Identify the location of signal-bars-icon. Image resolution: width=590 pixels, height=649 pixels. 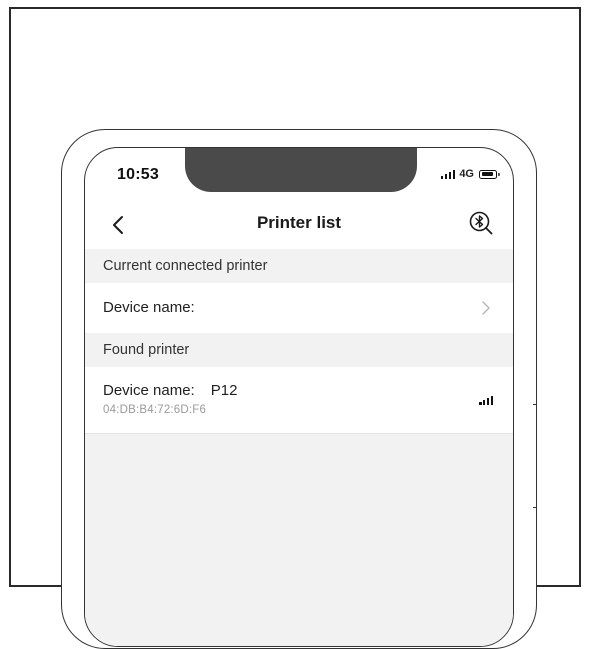
(448, 174).